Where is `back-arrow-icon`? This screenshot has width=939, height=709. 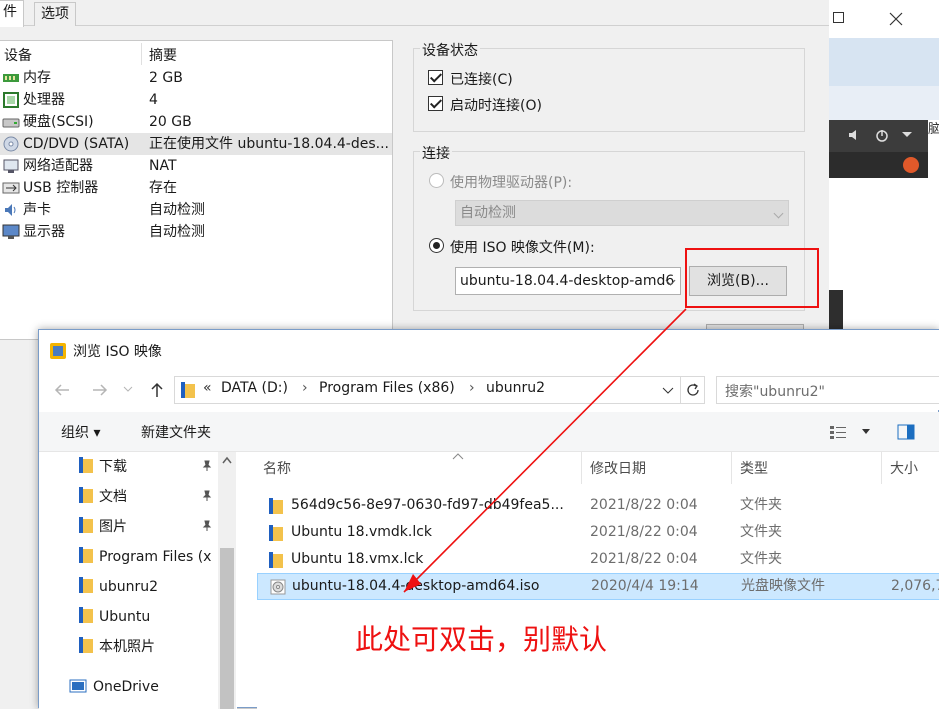 back-arrow-icon is located at coordinates (62, 390).